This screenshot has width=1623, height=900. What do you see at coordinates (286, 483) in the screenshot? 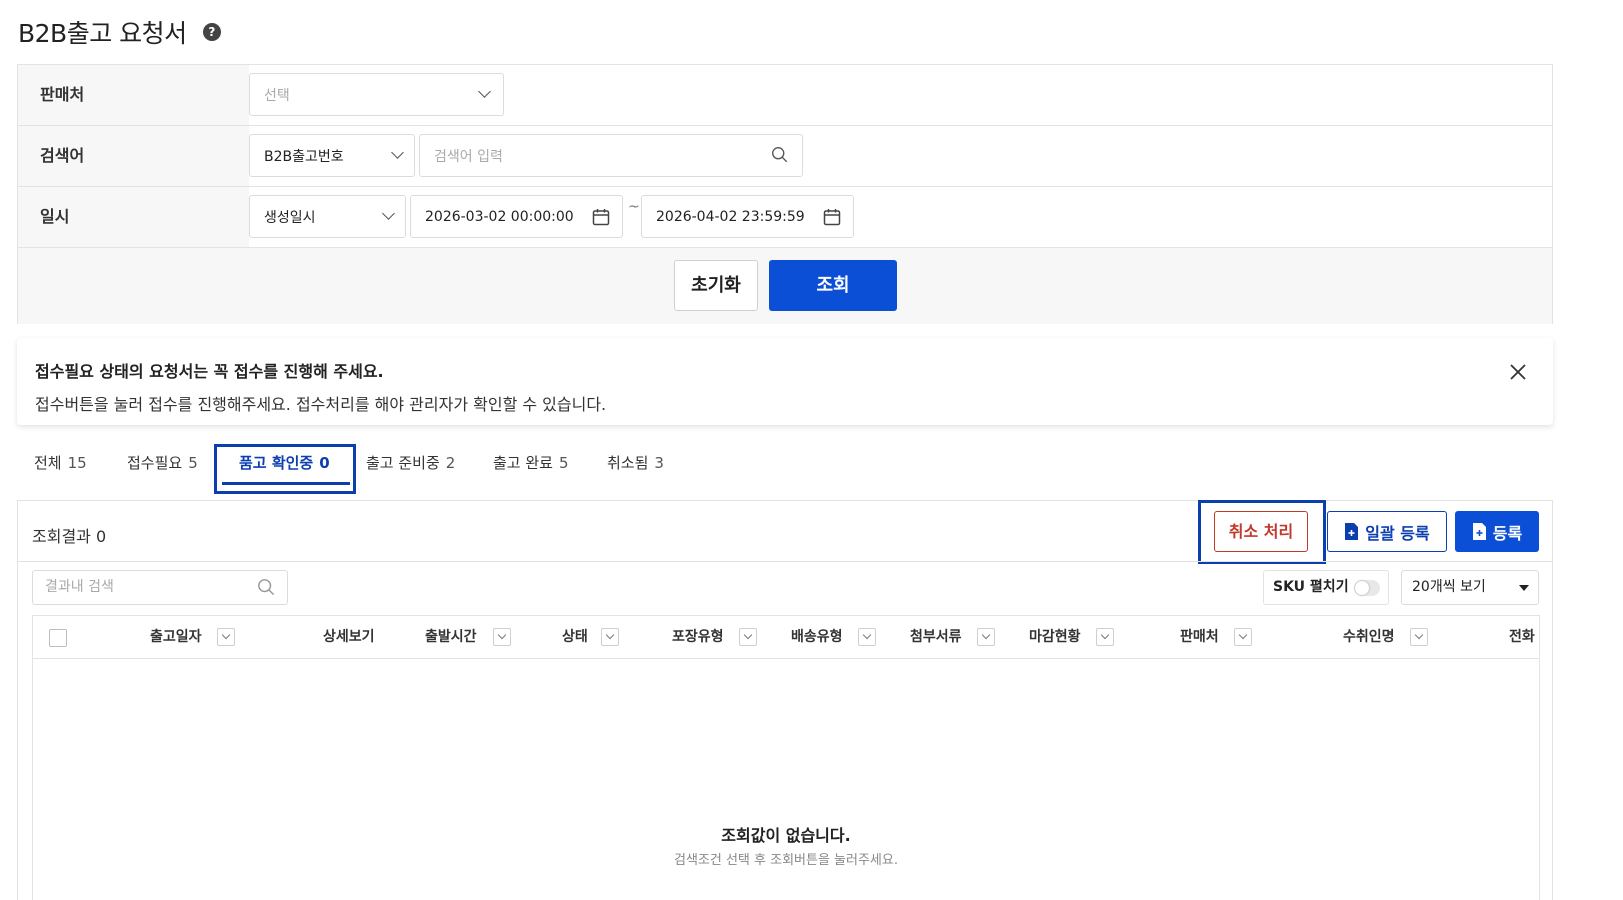
I see `tab-active-underline` at bounding box center [286, 483].